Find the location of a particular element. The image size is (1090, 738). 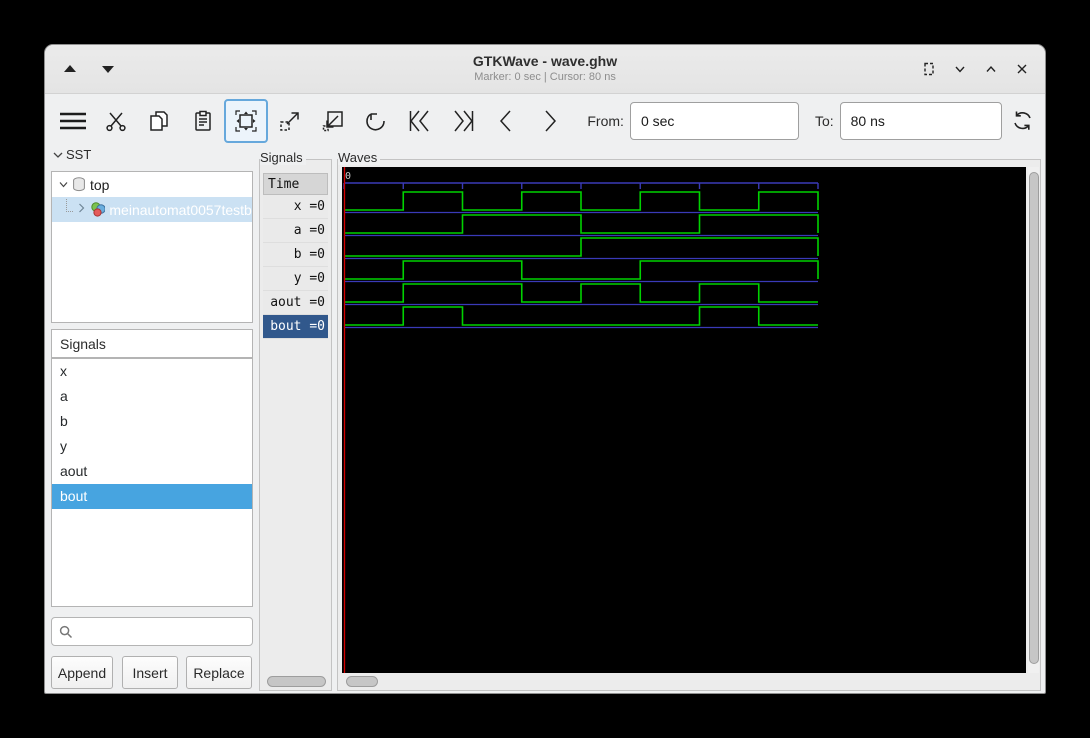

signal-list: x a b y aout bout is located at coordinates (152, 482).